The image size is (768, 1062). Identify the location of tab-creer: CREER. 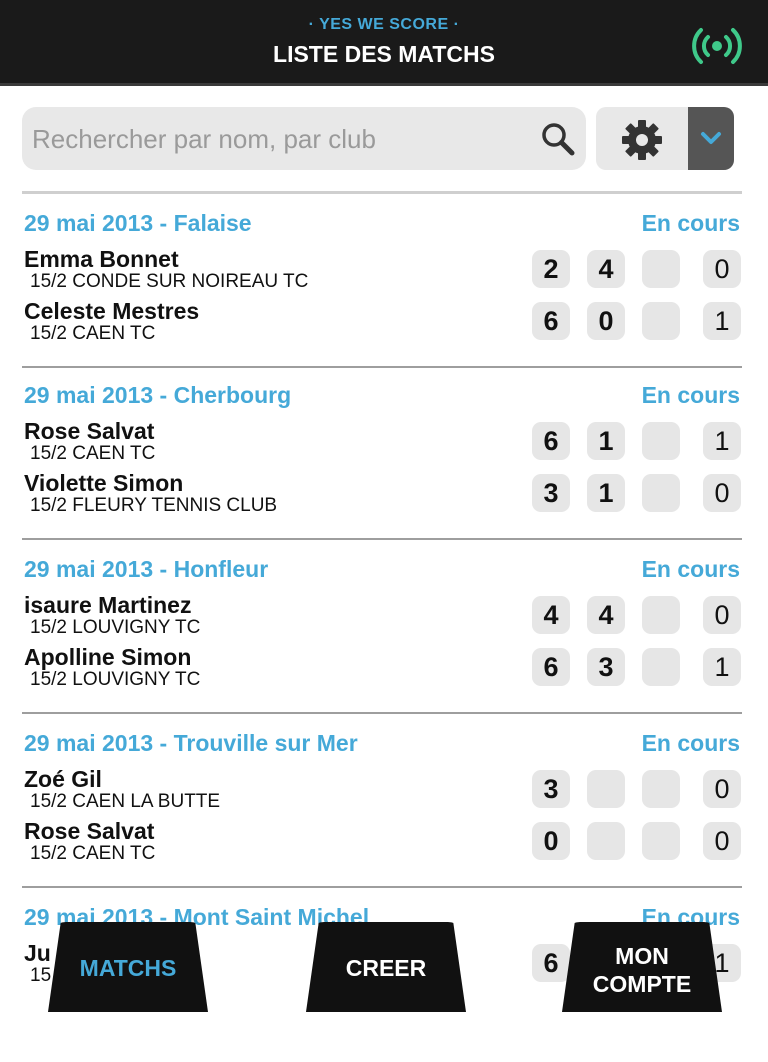
(386, 967).